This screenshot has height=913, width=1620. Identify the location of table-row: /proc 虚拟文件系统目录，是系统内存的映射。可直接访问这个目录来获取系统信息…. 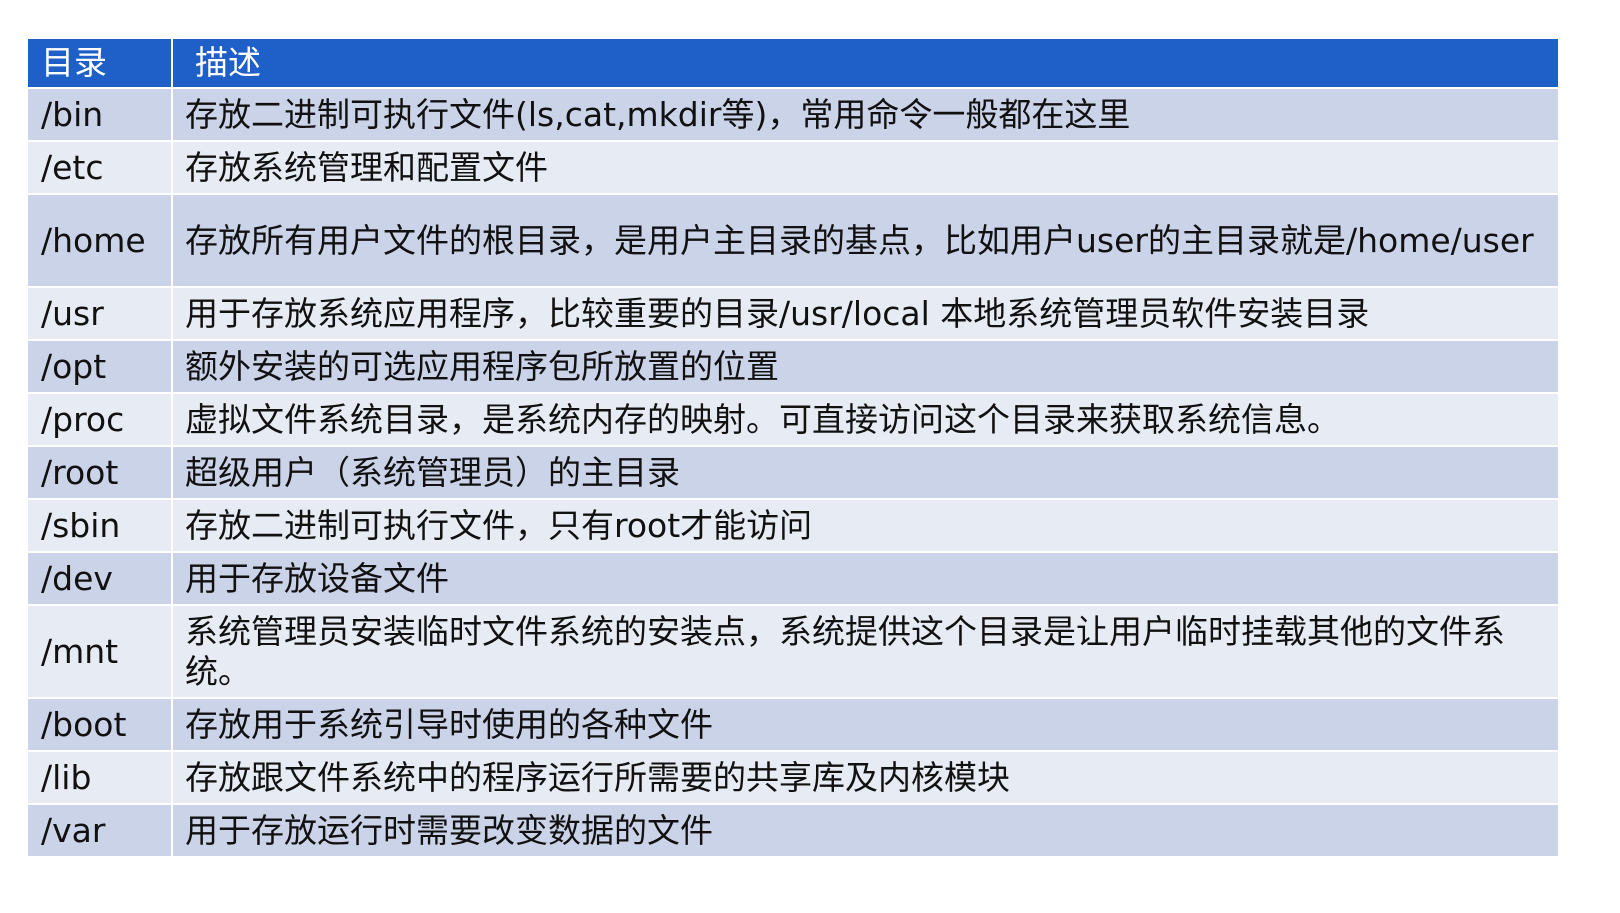
(793, 419).